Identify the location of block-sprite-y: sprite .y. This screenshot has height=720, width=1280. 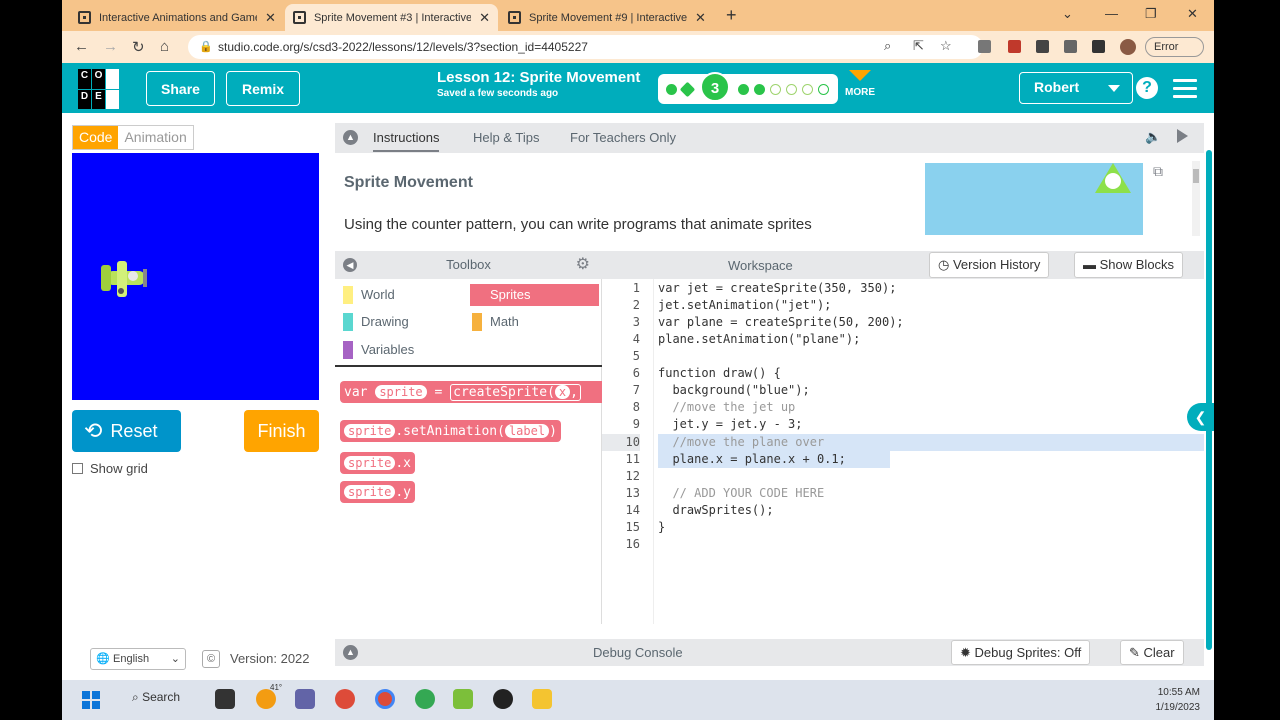
(378, 492).